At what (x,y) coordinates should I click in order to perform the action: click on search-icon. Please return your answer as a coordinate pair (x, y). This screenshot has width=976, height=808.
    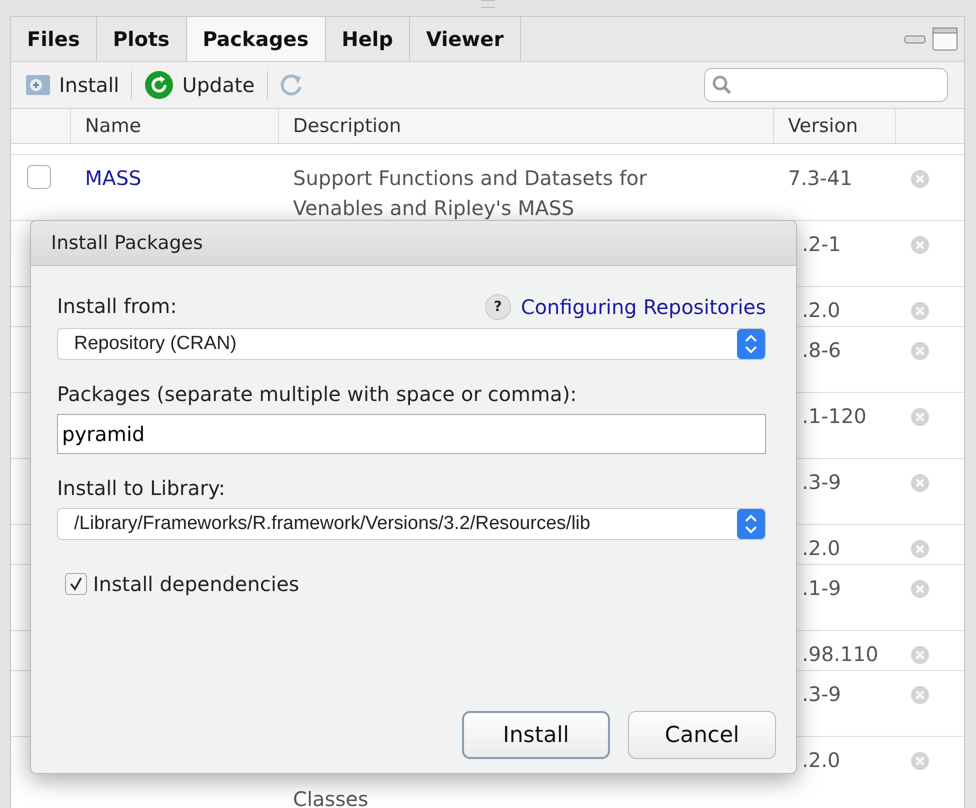
    Looking at the image, I should click on (722, 85).